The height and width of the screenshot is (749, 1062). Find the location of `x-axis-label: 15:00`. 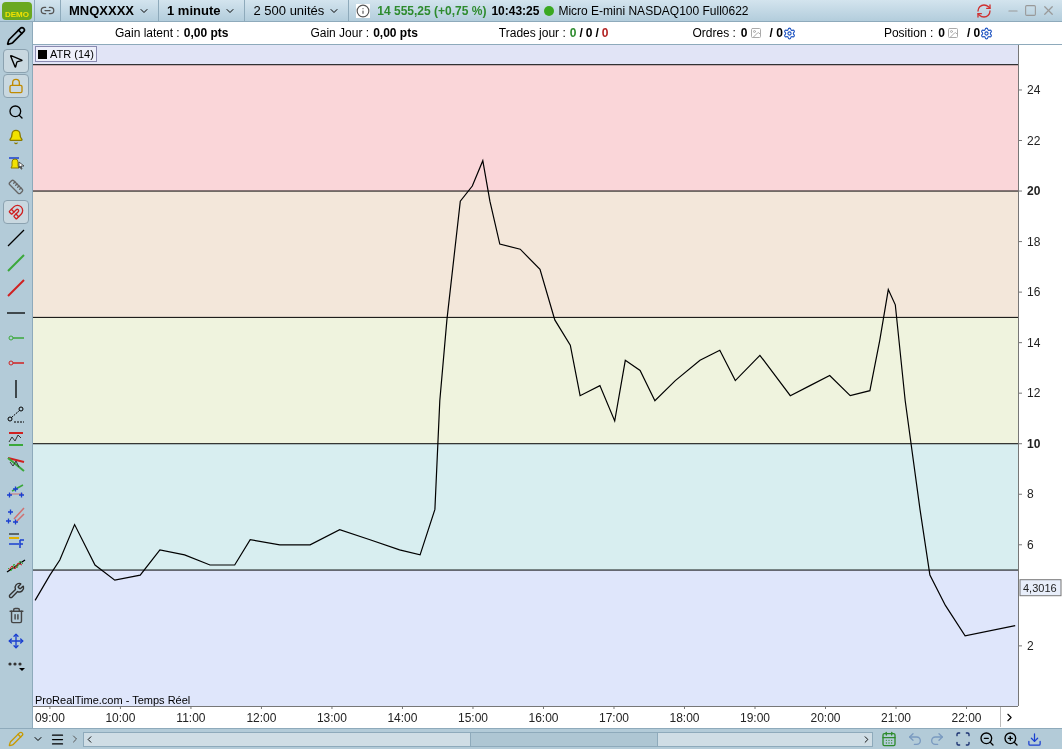

x-axis-label: 15:00 is located at coordinates (472, 718).